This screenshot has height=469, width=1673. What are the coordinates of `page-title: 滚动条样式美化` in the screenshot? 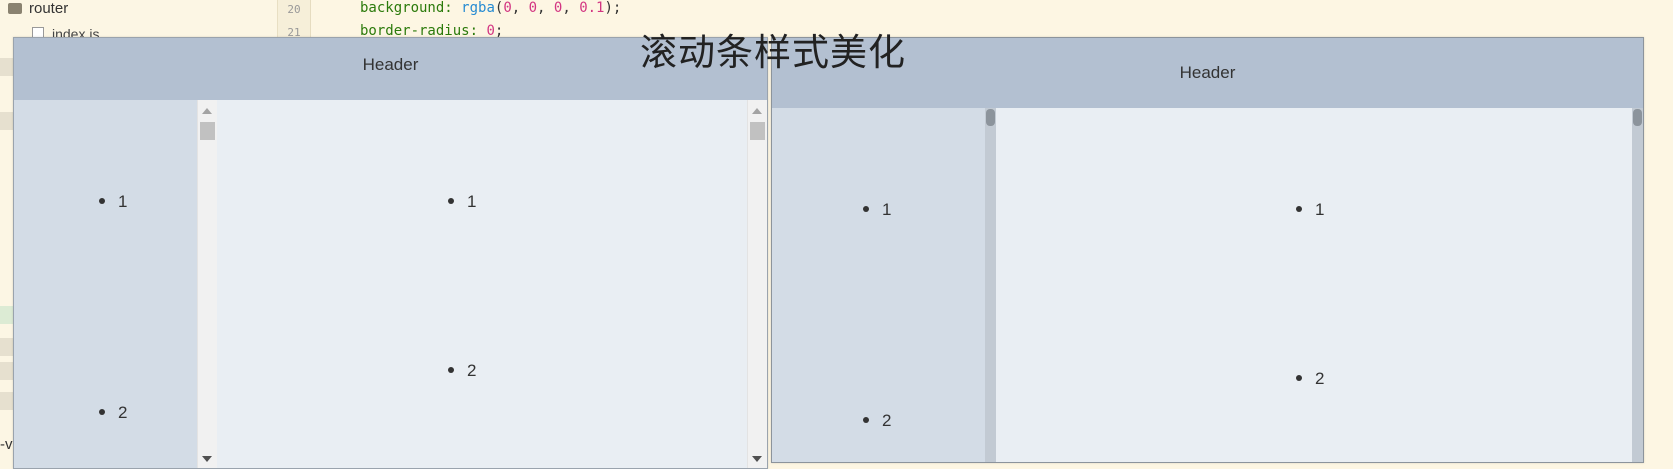 It's located at (773, 52).